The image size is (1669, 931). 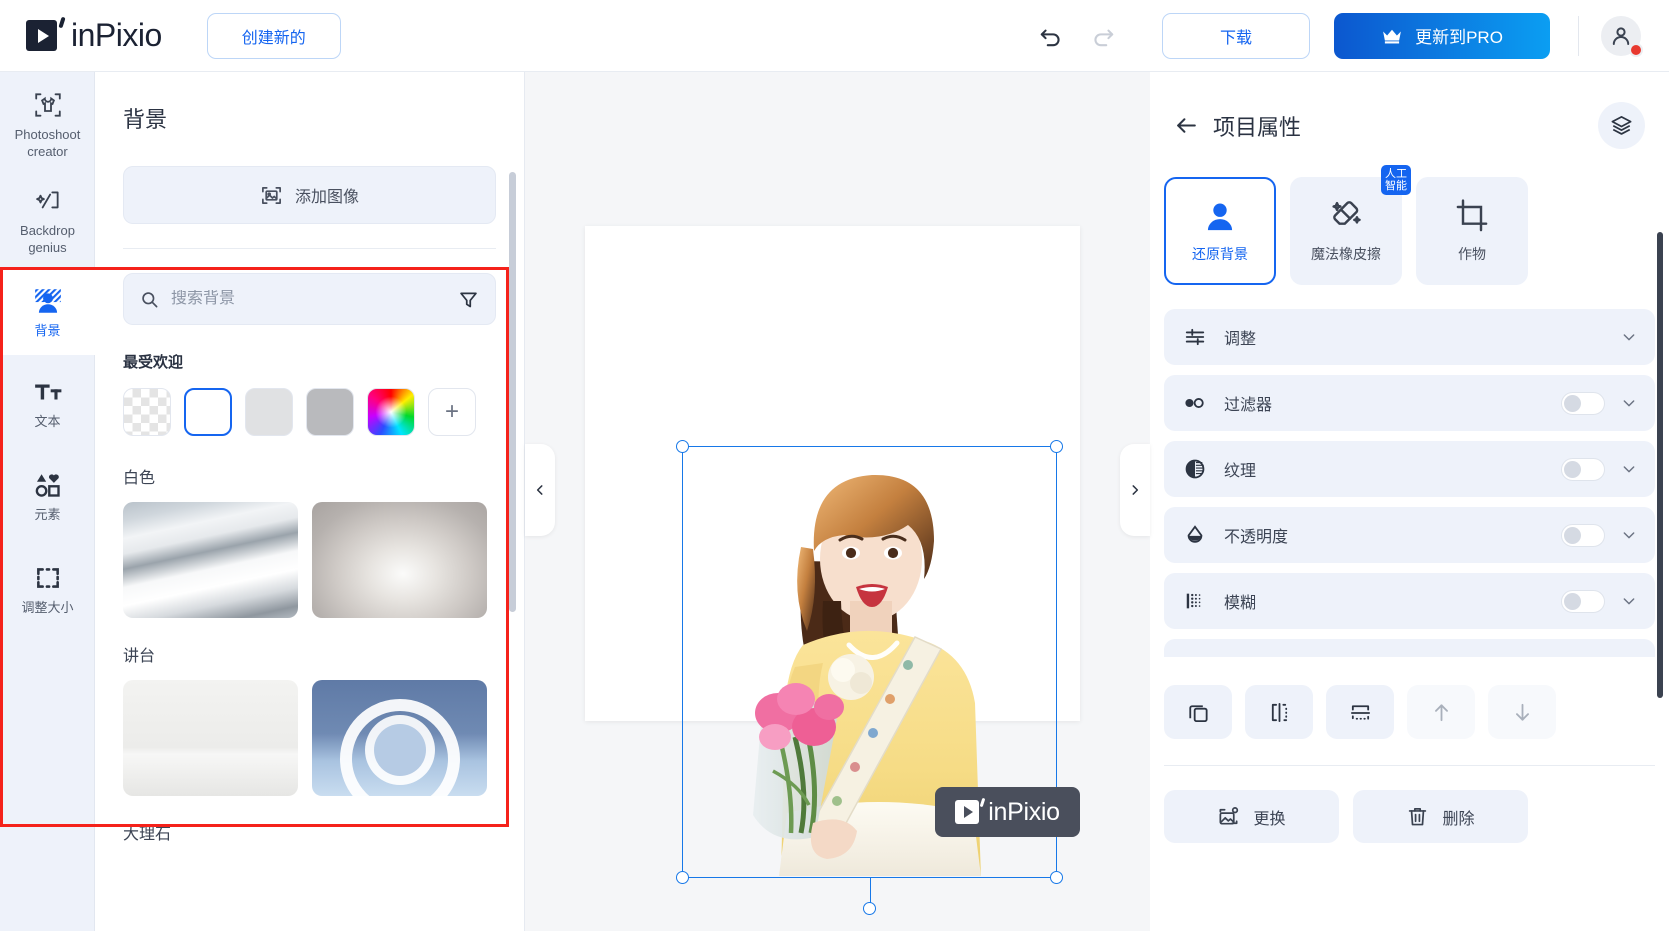 I want to click on logo-tick-icon, so click(x=62, y=22).